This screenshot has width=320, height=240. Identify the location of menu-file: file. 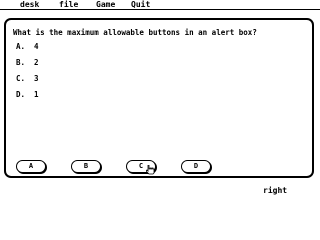
(68, 4).